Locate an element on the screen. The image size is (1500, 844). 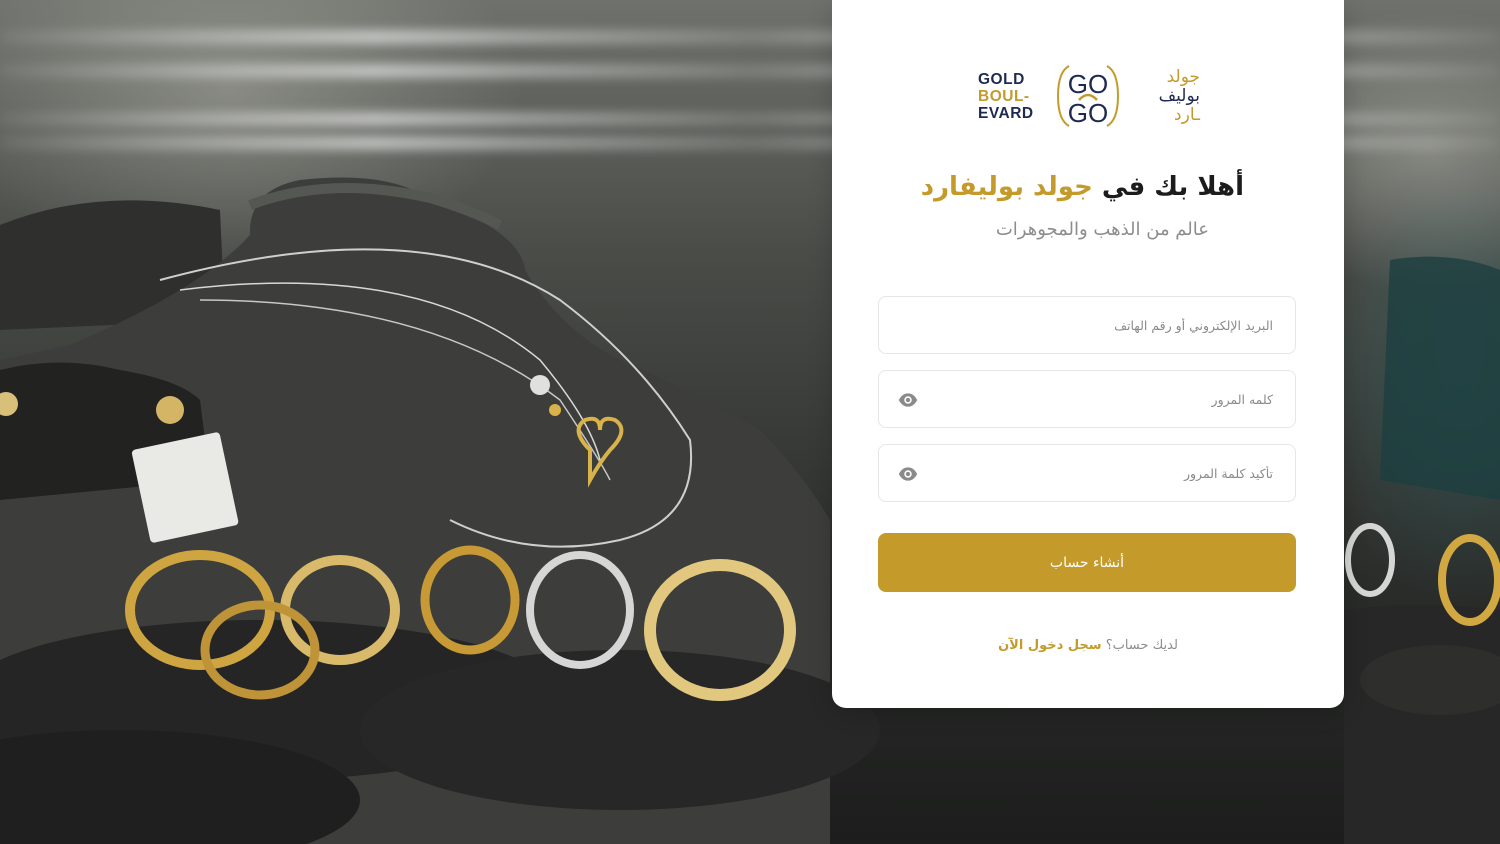
brand-logo: GOLD BOUL- EVARD GO GO جولد بوليف ـارد is located at coordinates (1089, 96).